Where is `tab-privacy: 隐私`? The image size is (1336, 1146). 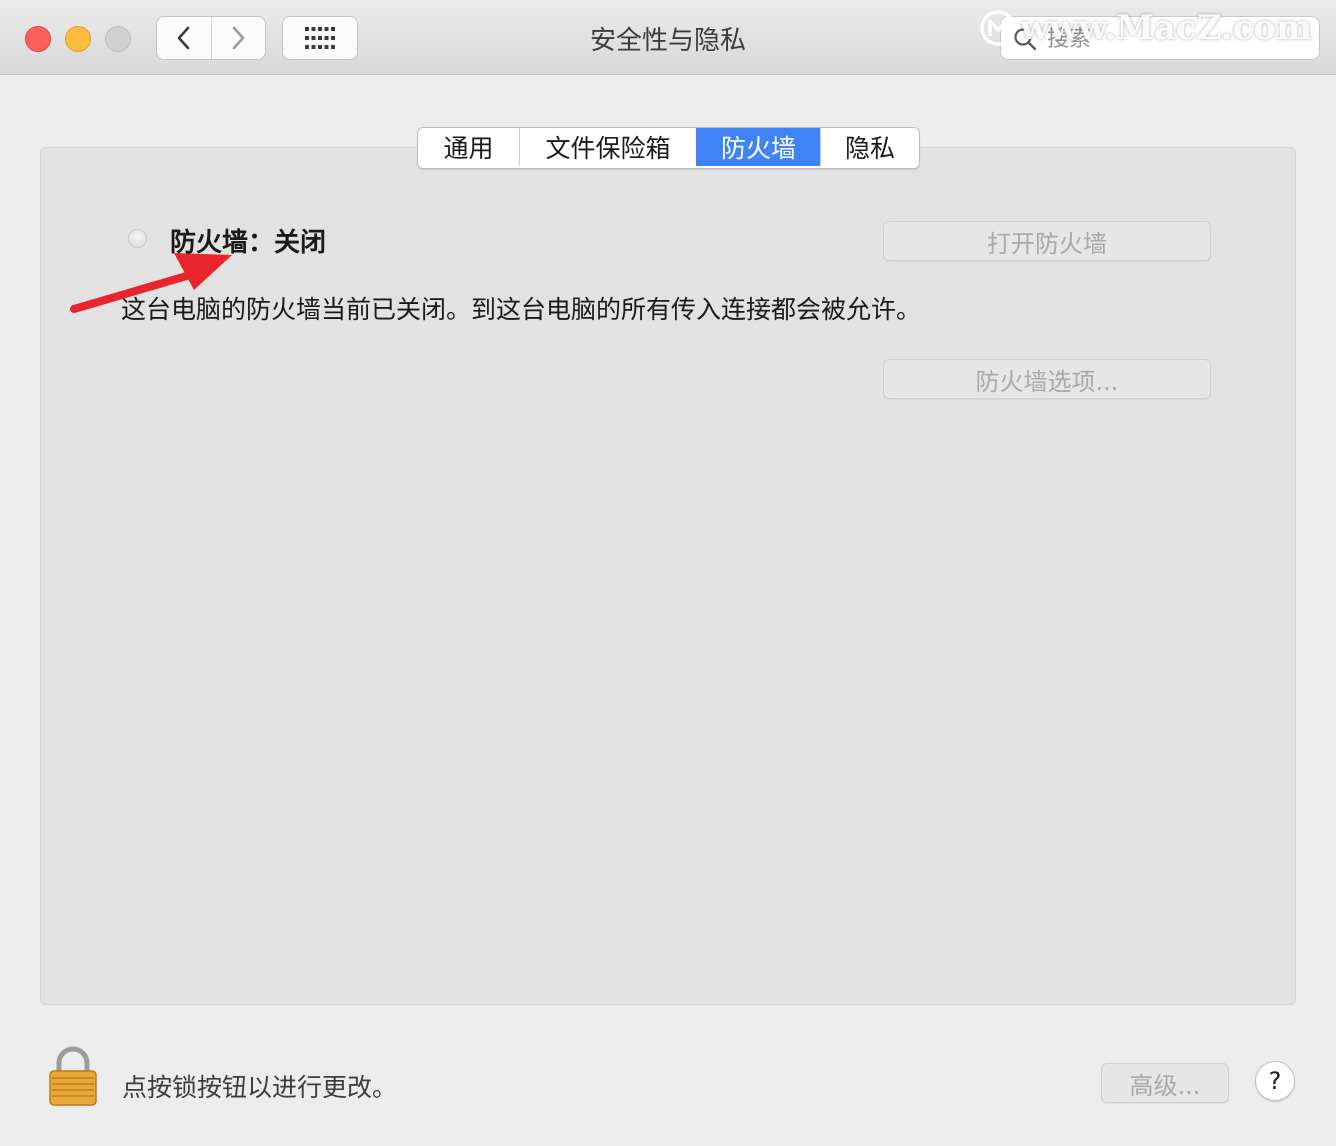 tab-privacy: 隐私 is located at coordinates (869, 147).